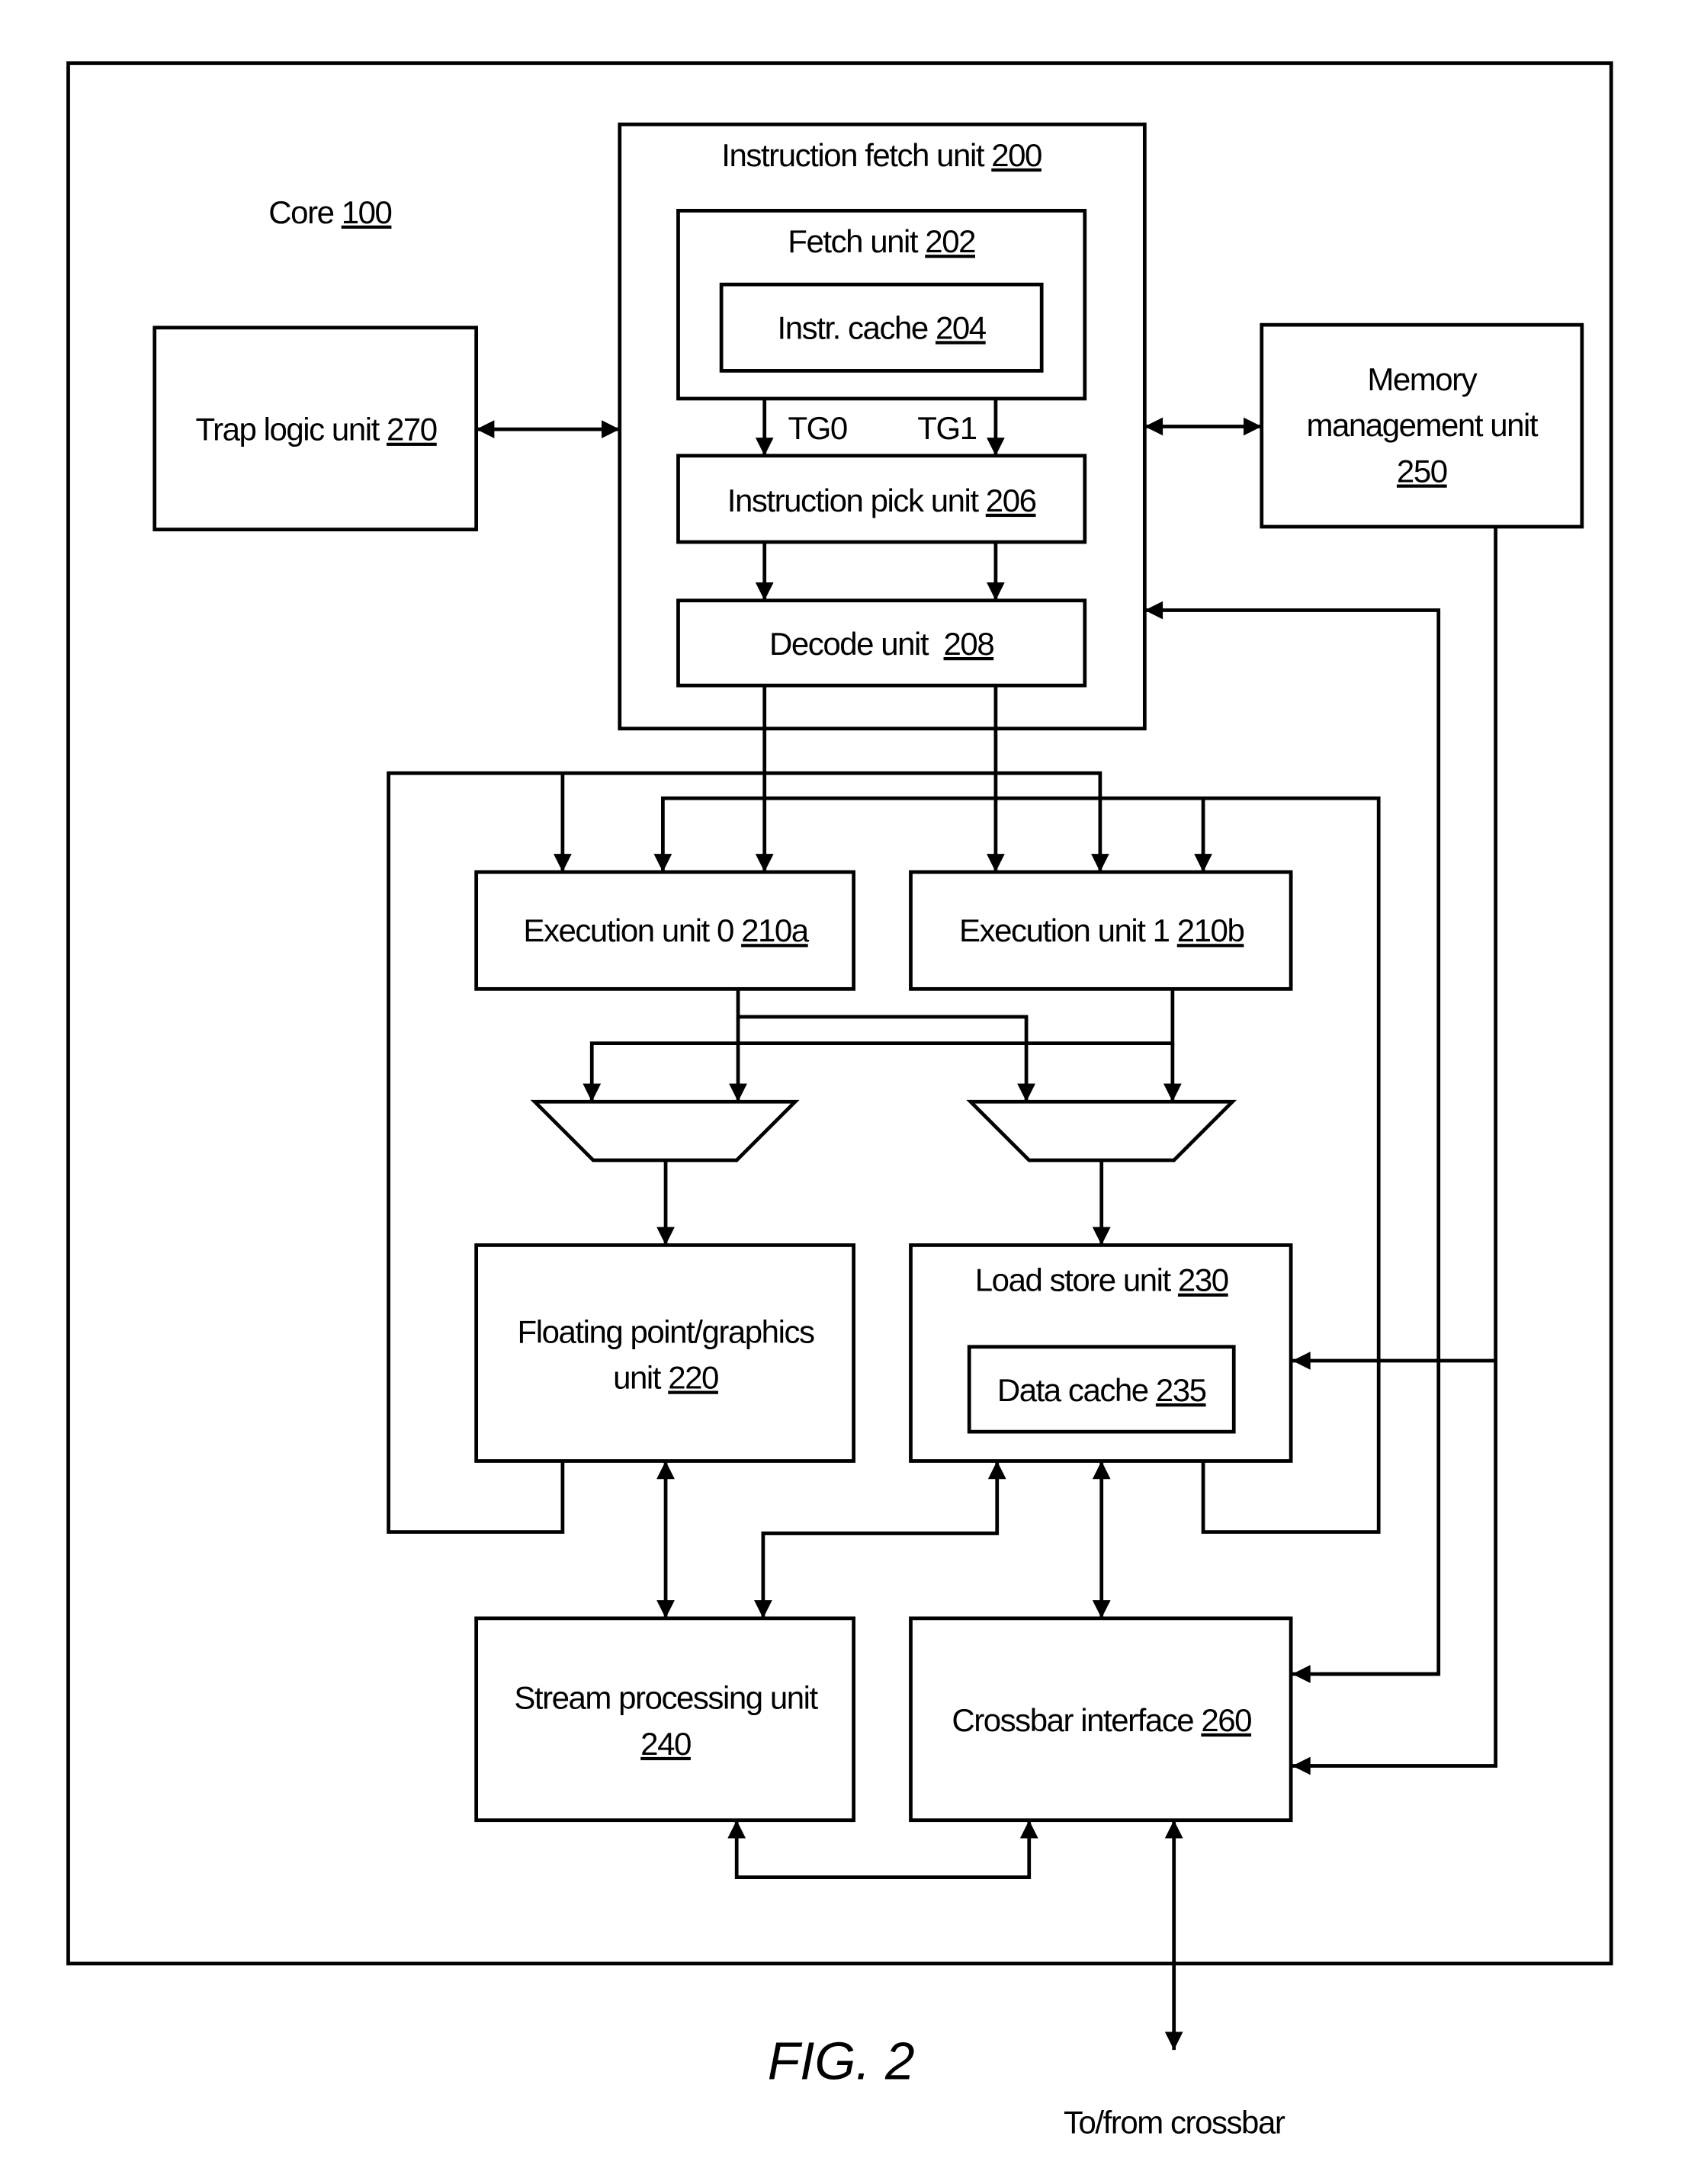 The height and width of the screenshot is (2184, 1685). Describe the element at coordinates (1422, 379) in the screenshot. I see `mmu-label-line1: Memory` at that location.